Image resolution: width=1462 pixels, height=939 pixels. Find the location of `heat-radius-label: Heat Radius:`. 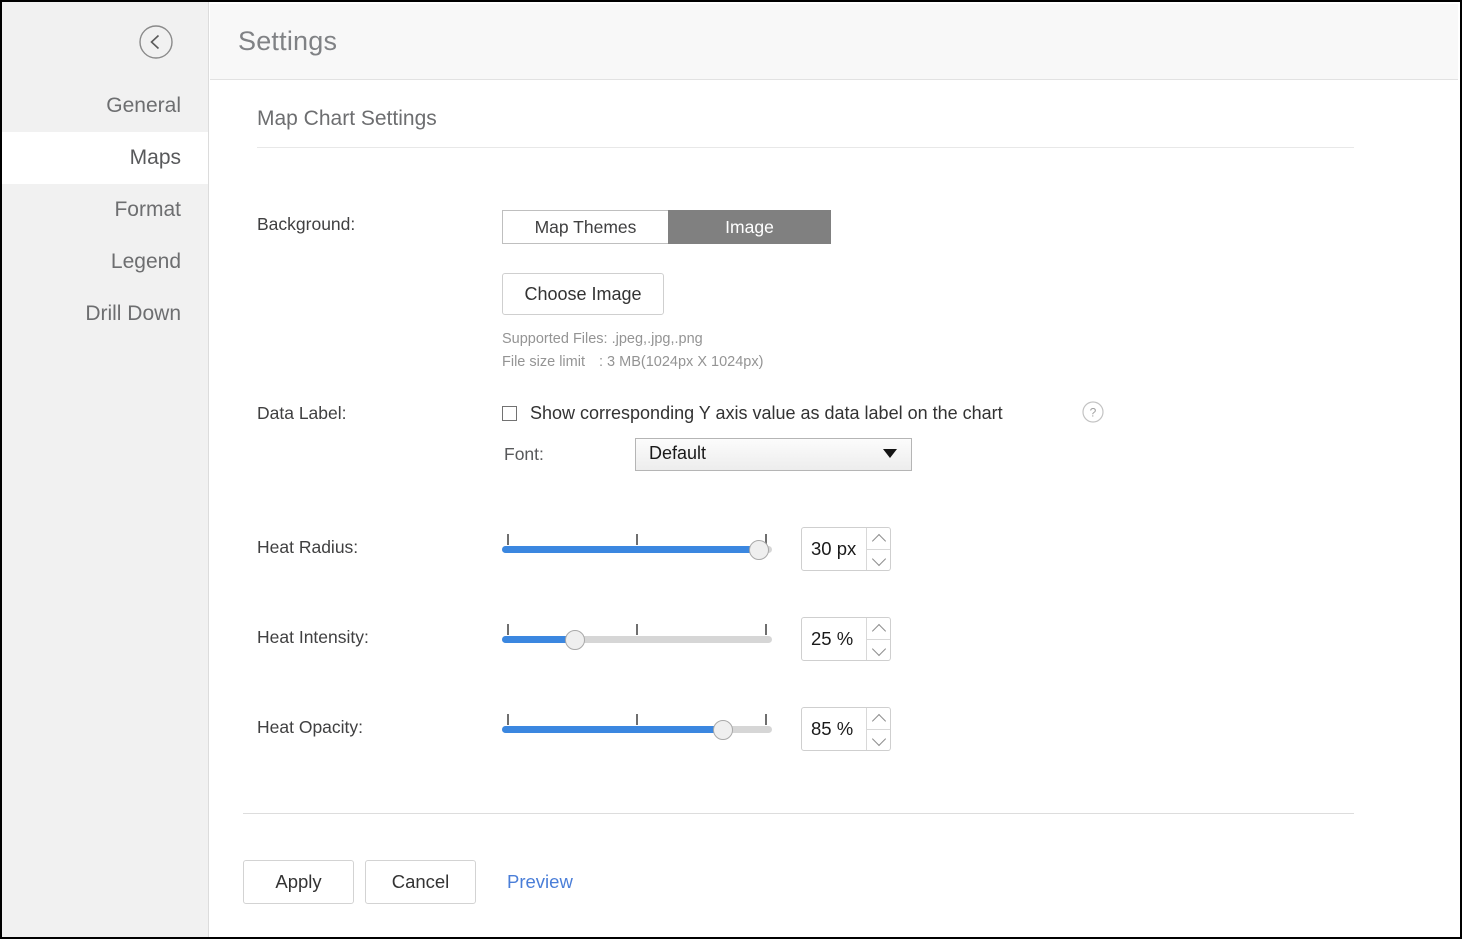

heat-radius-label: Heat Radius: is located at coordinates (308, 547).